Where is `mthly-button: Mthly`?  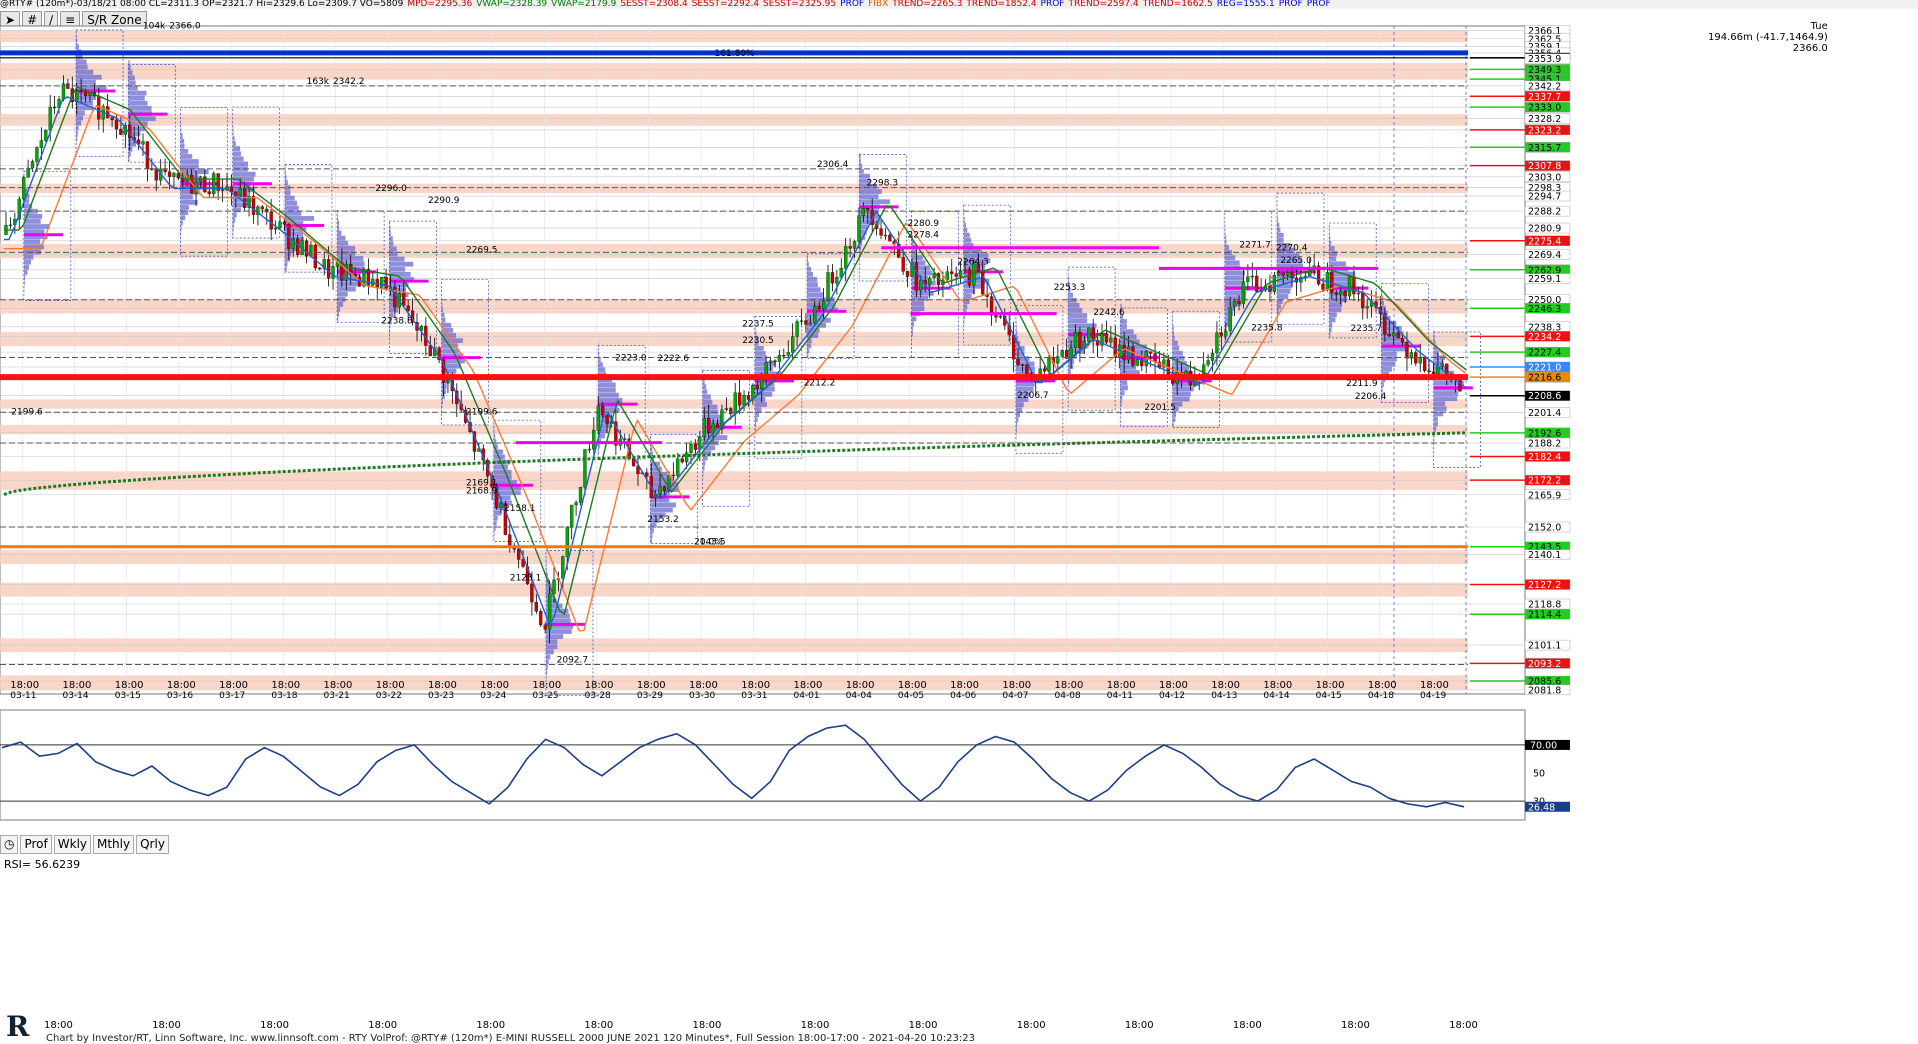 mthly-button: Mthly is located at coordinates (113, 844).